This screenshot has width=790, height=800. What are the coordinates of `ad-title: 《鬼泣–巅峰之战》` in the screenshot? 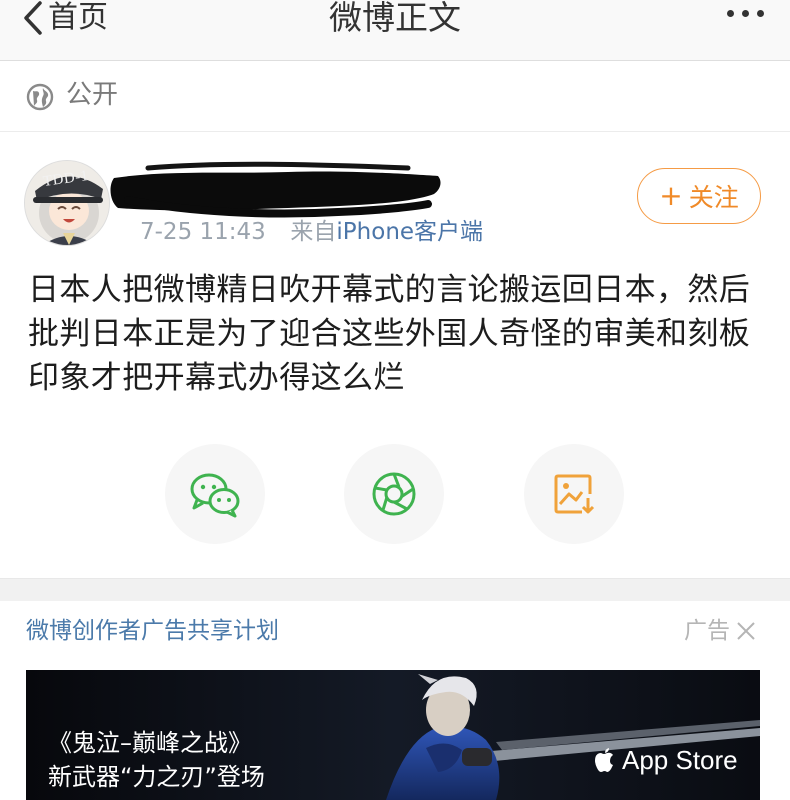 It's located at (150, 743).